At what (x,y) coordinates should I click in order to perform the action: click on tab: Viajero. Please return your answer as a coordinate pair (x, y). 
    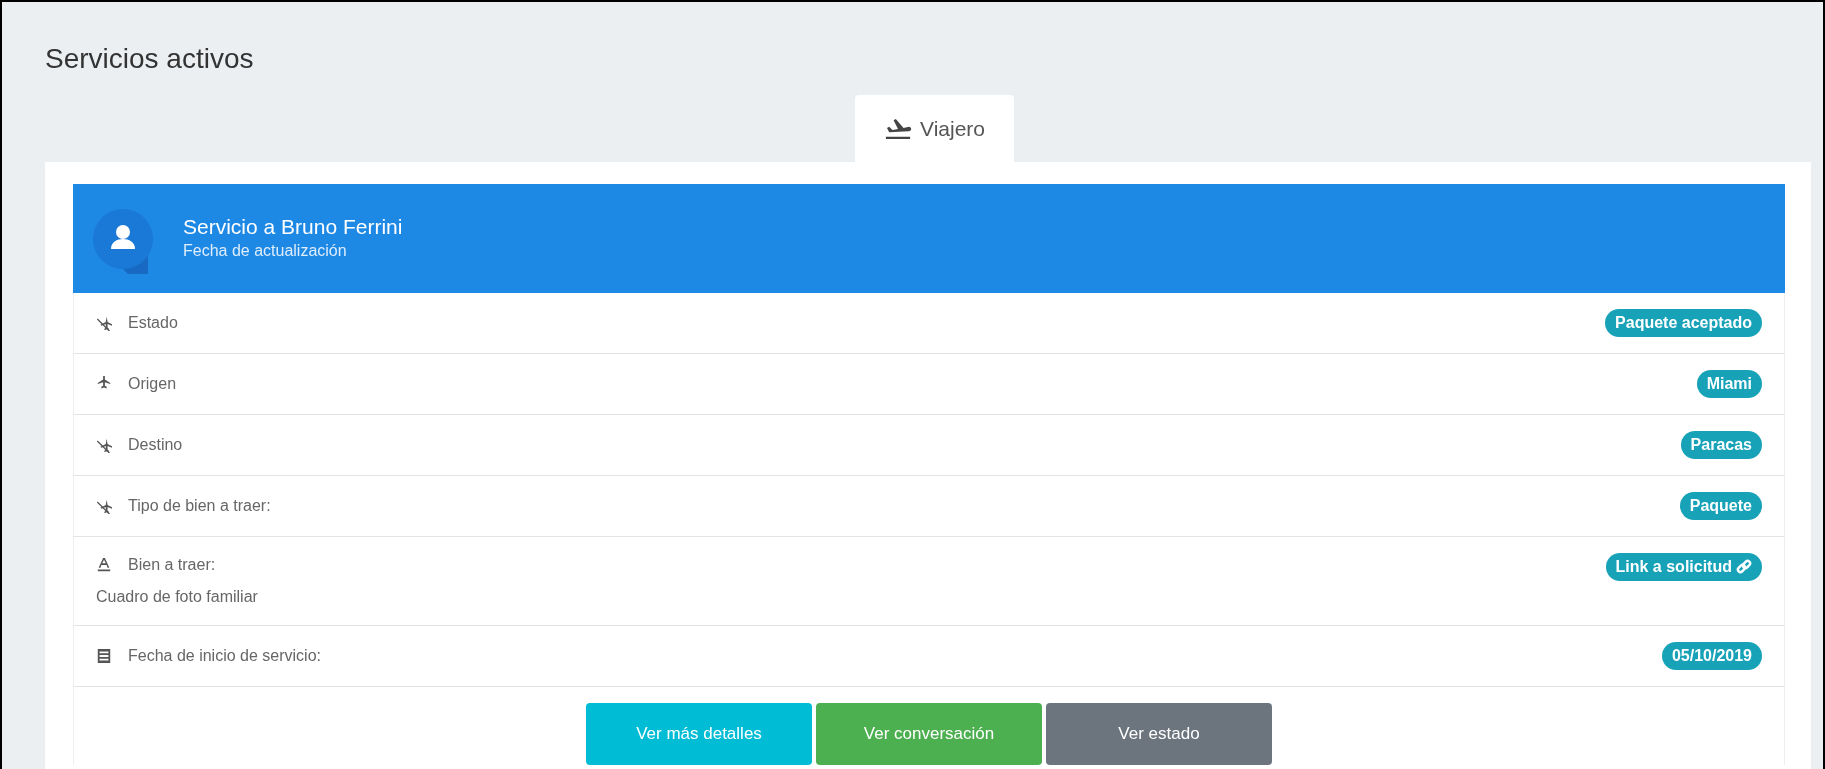
    Looking at the image, I should click on (934, 128).